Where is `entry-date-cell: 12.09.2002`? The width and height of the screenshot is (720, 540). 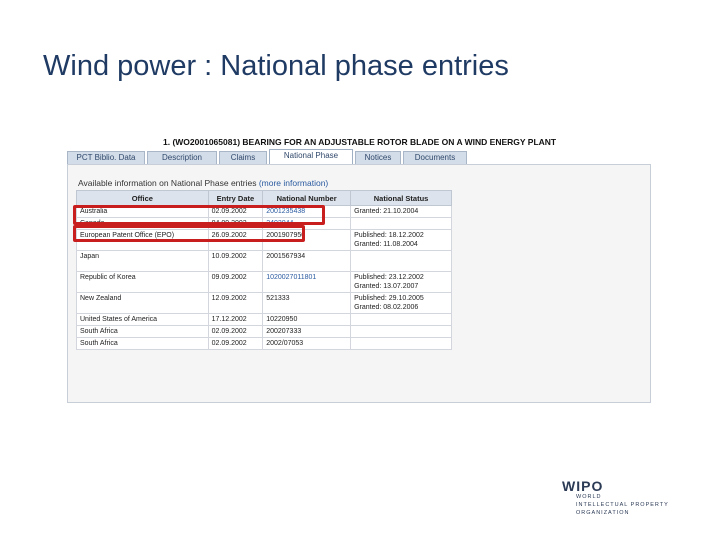
entry-date-cell: 12.09.2002 is located at coordinates (235, 303).